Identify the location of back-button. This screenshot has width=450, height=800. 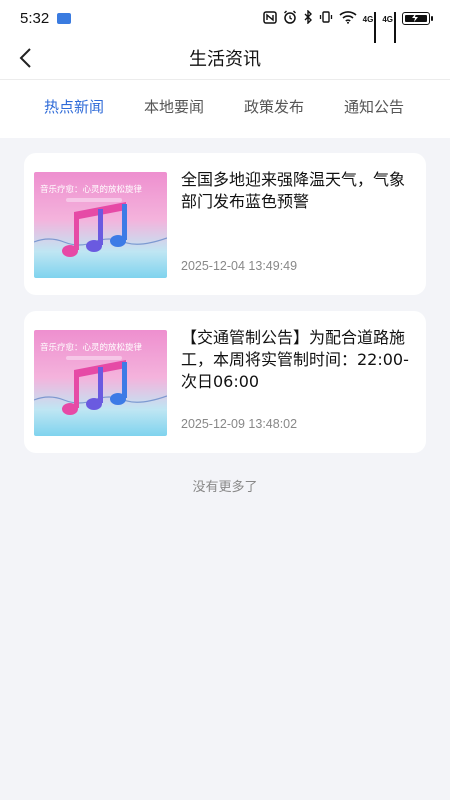
(26, 58).